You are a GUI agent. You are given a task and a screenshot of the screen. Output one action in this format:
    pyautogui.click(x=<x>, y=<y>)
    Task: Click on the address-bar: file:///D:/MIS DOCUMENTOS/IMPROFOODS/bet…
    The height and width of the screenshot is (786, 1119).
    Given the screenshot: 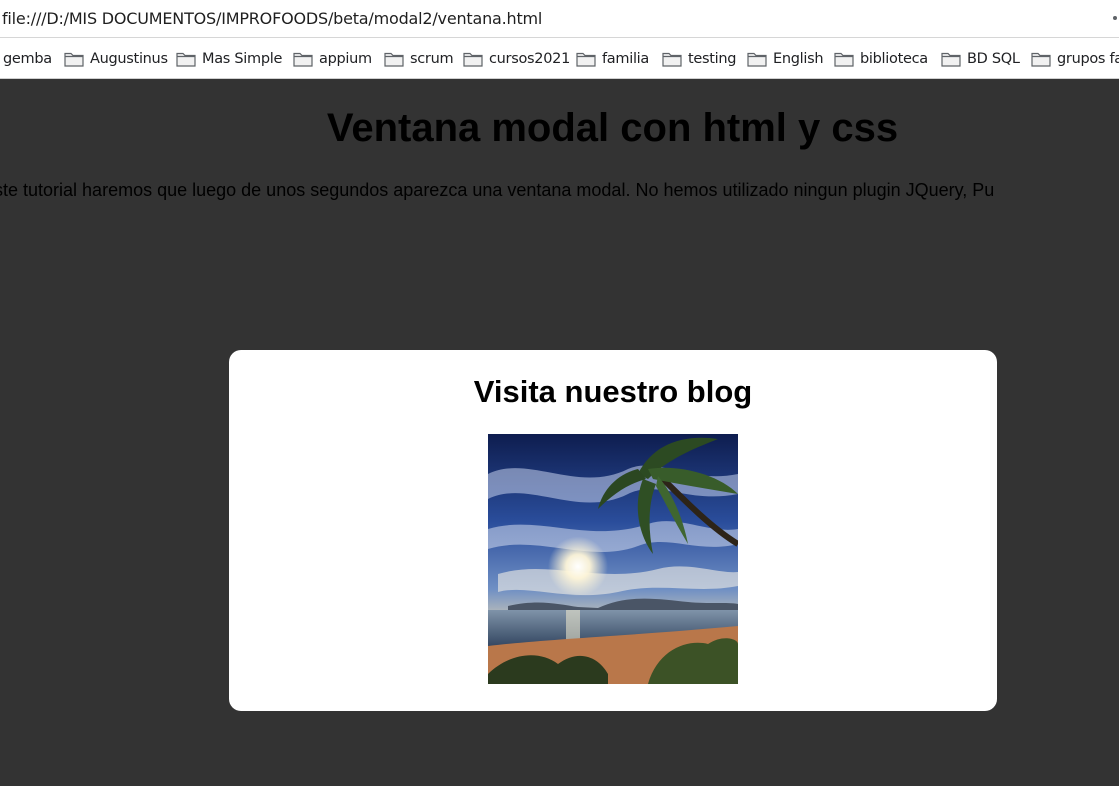 What is the action you would take?
    pyautogui.click(x=559, y=19)
    